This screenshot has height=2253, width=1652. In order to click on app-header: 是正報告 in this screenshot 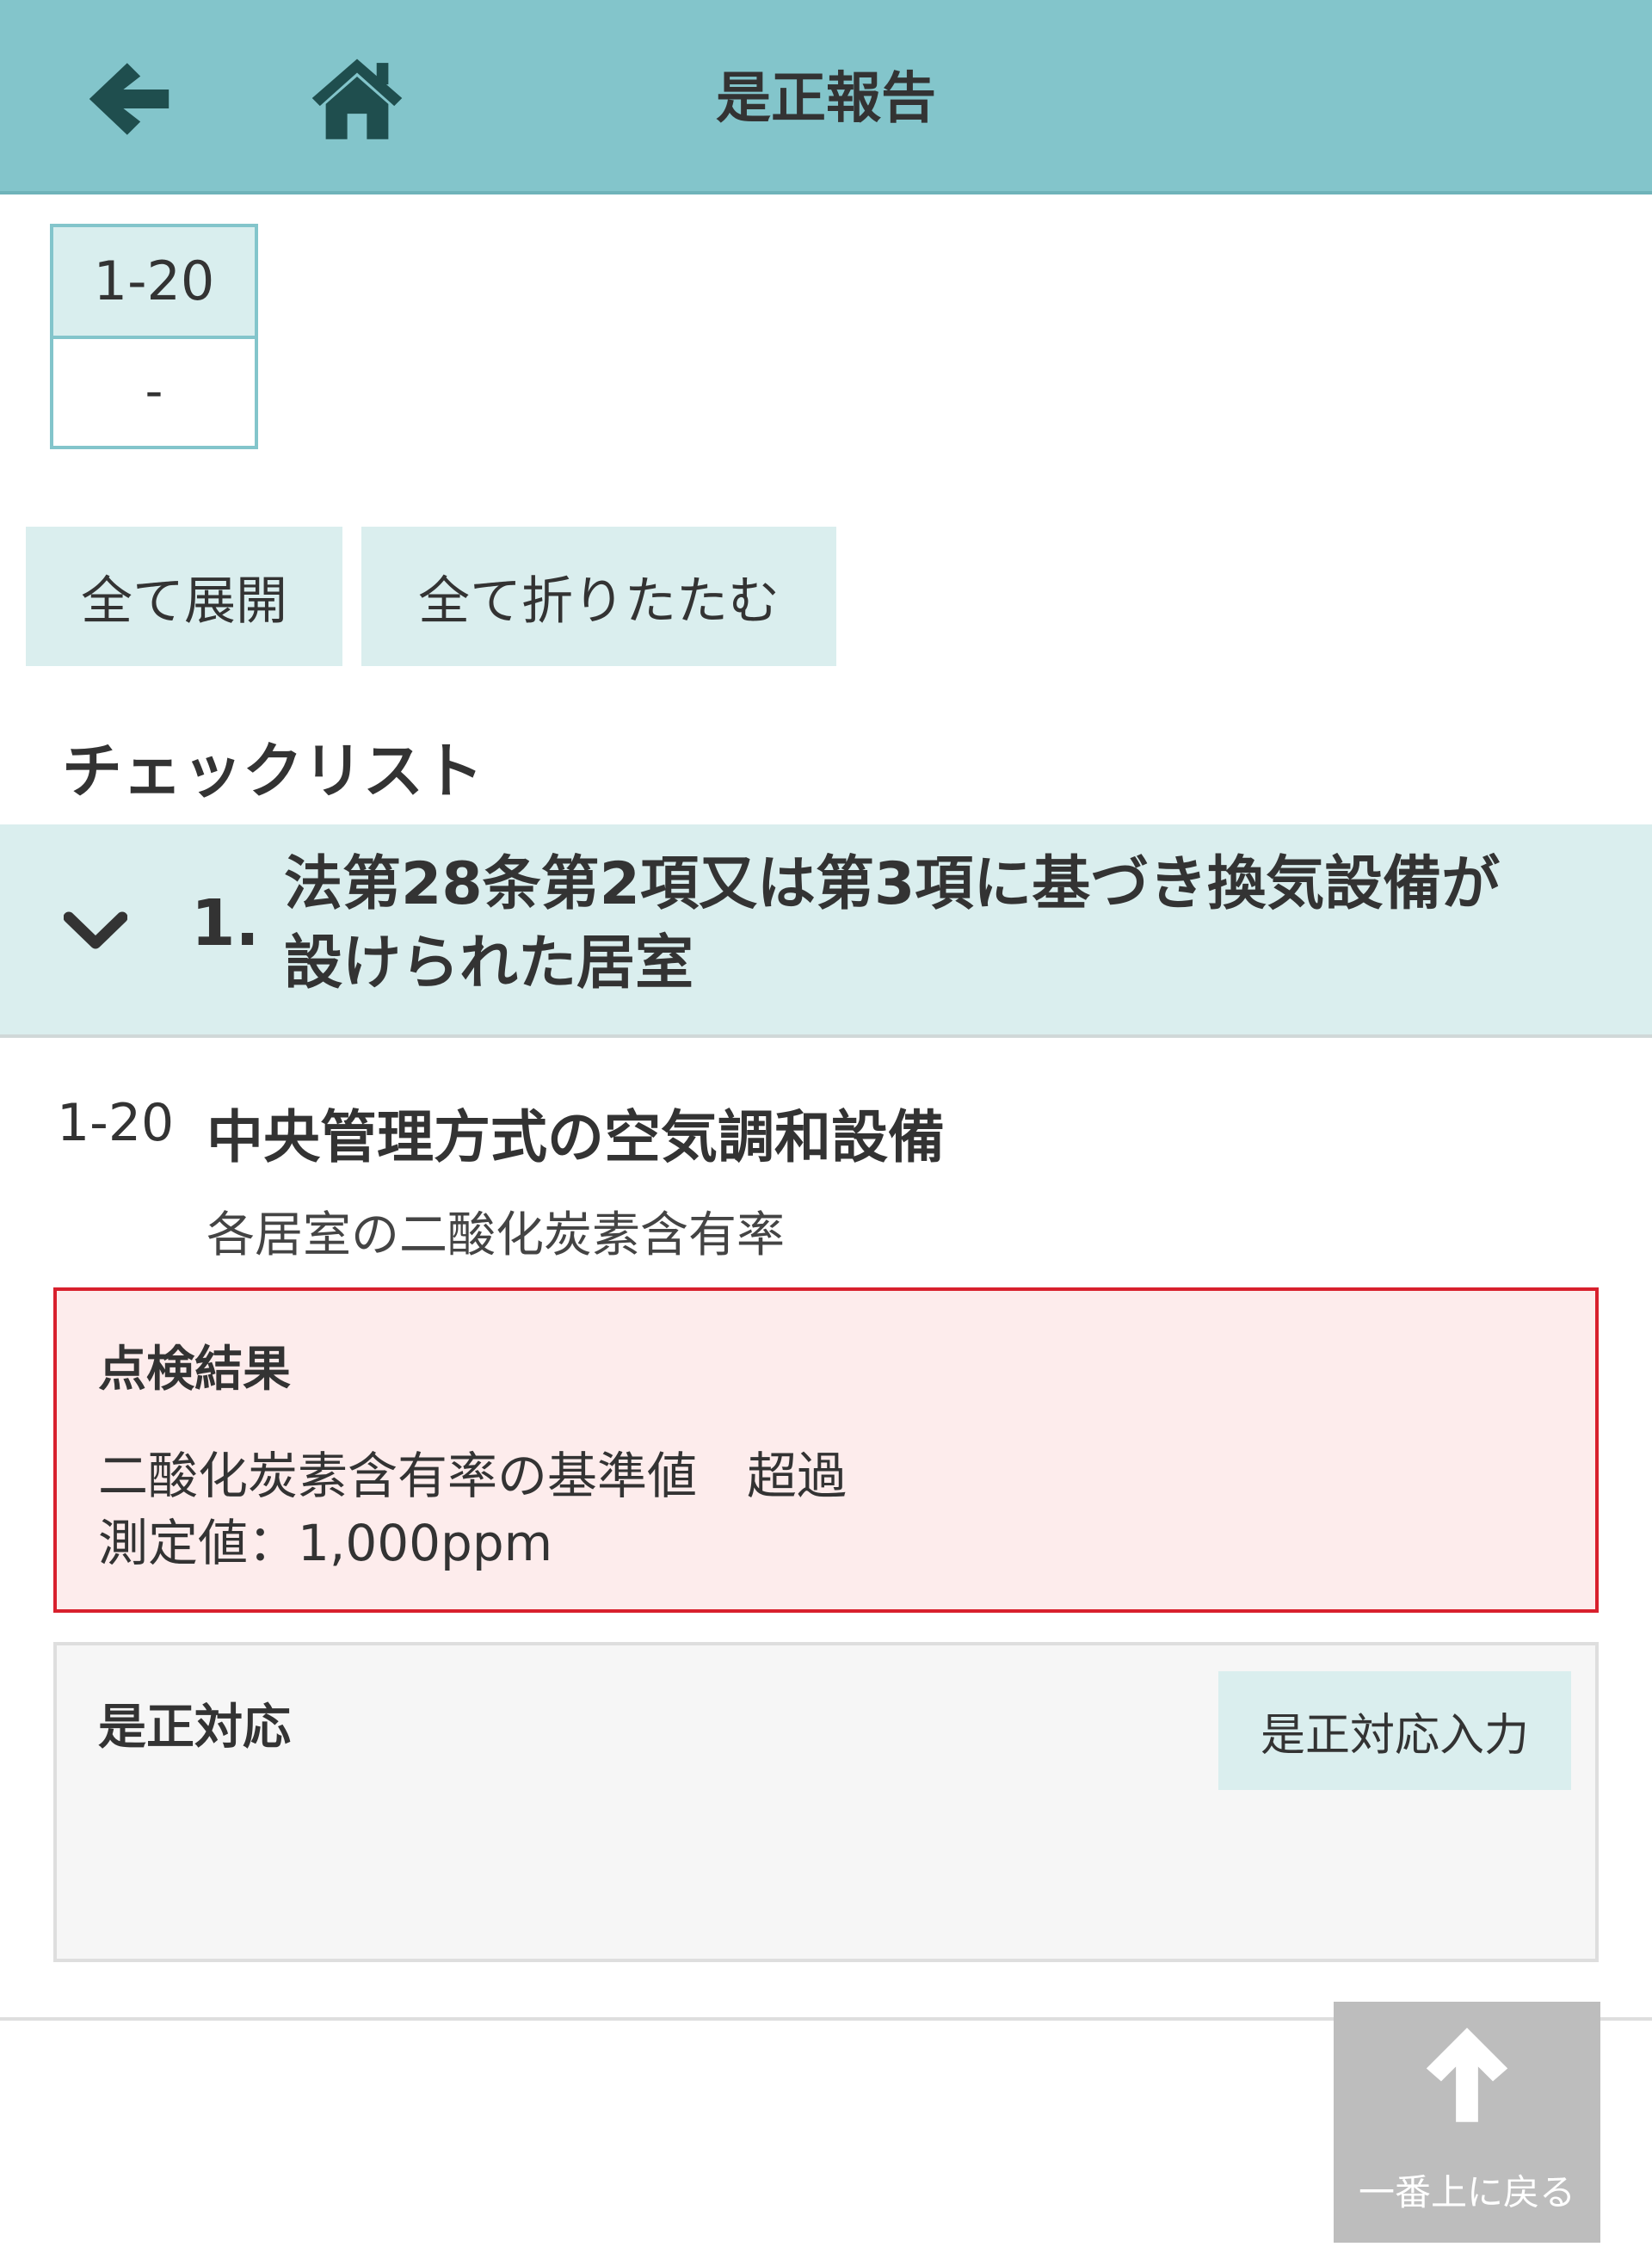, I will do `click(826, 97)`.